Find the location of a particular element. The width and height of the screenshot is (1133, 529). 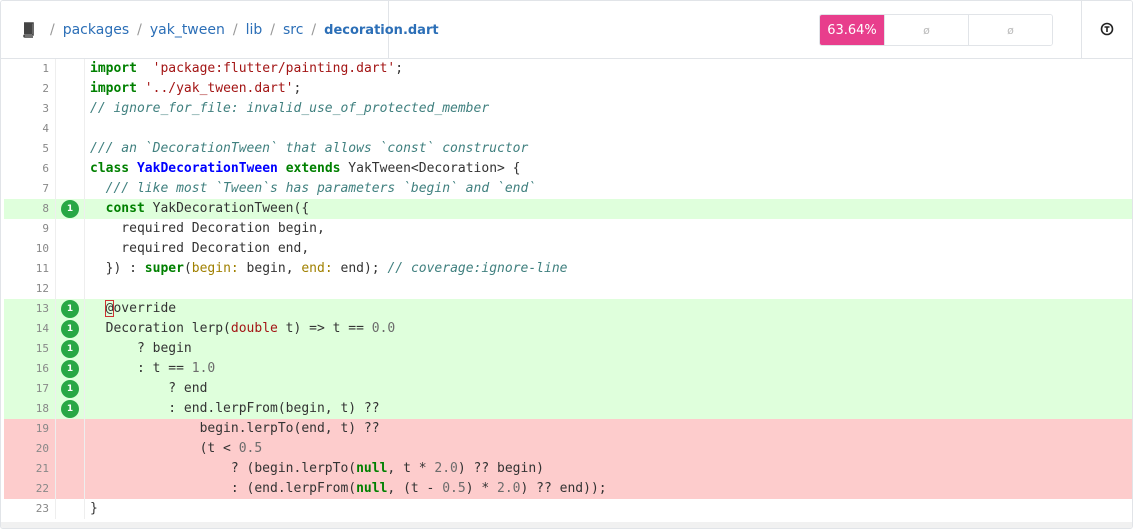

code-token: : end.lerpFrom(begin, t) ?? is located at coordinates (235, 408).